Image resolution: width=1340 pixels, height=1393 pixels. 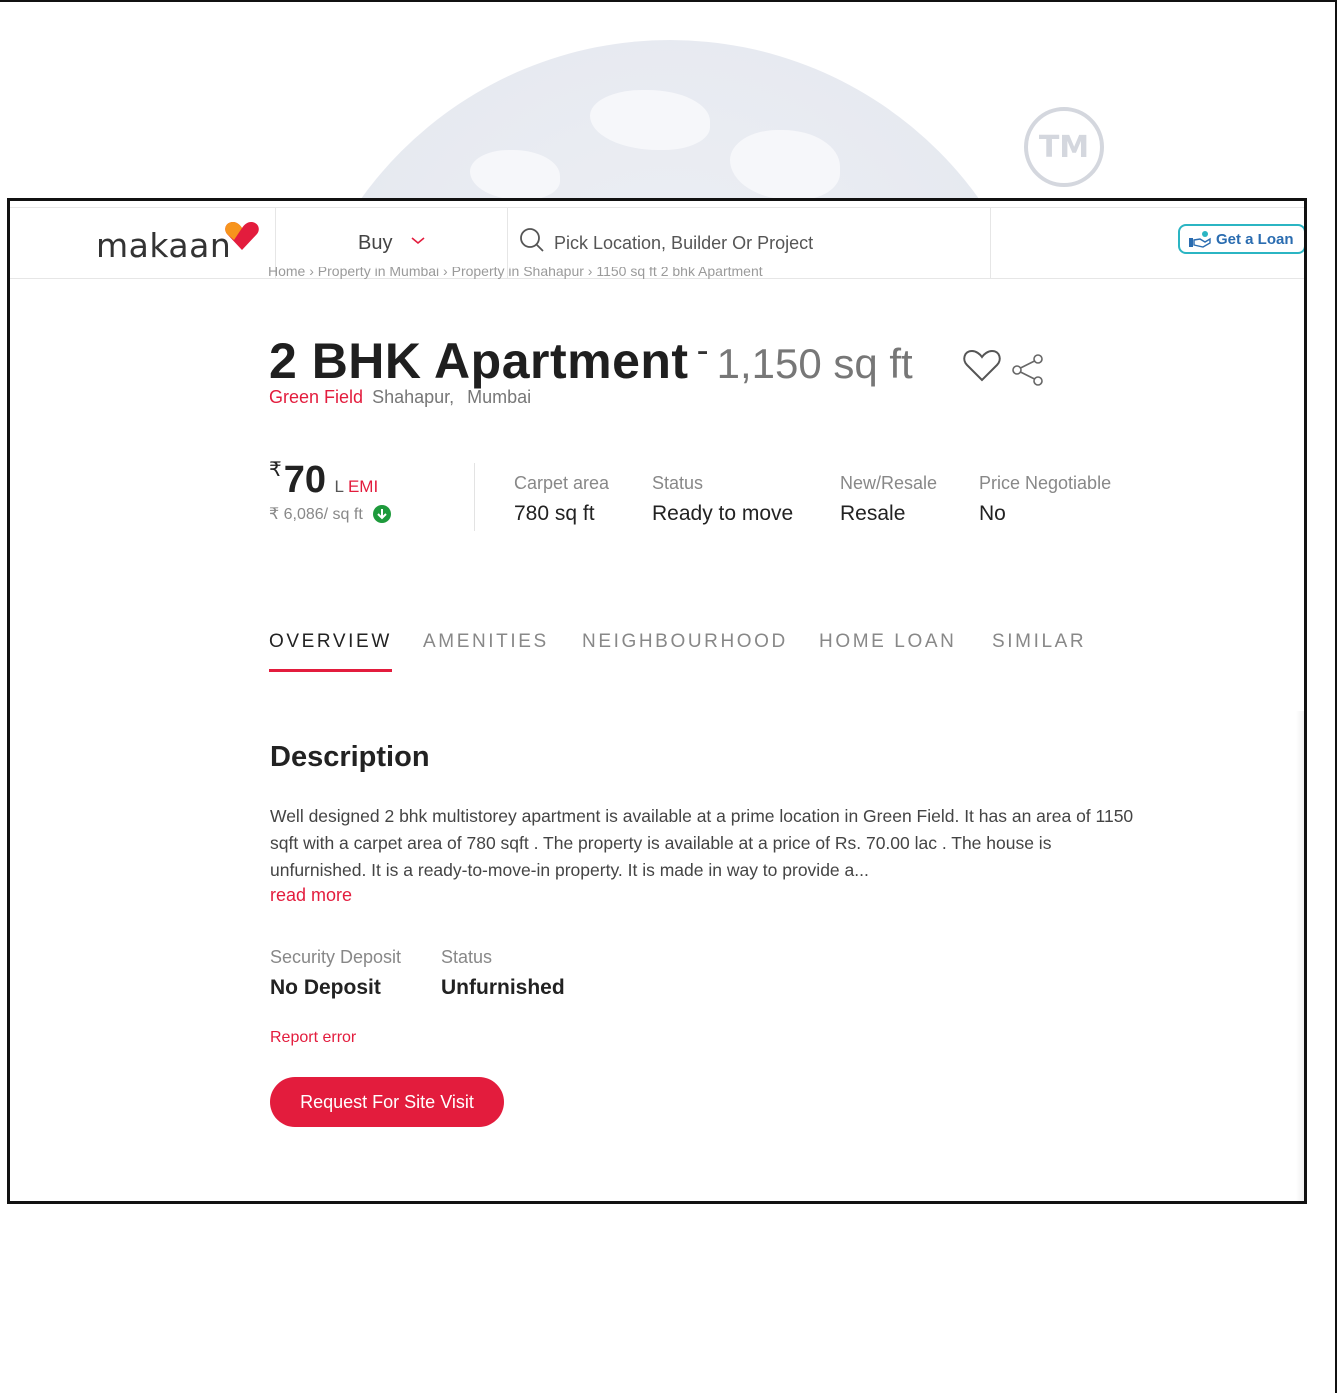 I want to click on search-input, so click(x=764, y=243).